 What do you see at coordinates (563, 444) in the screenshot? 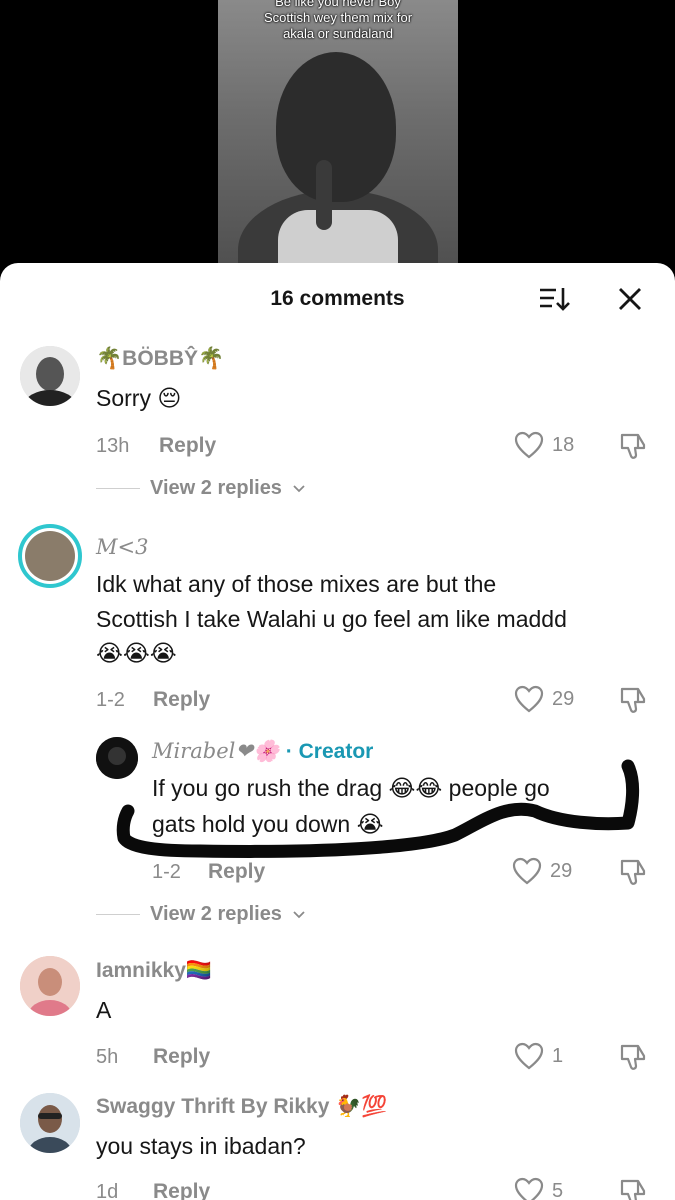
I see `like-count: 18` at bounding box center [563, 444].